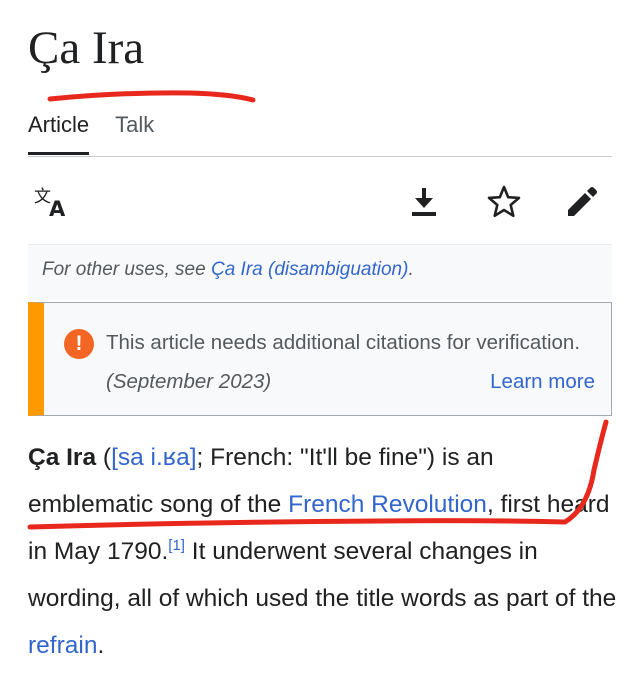 This screenshot has width=640, height=686. What do you see at coordinates (104, 457) in the screenshot?
I see `paren-text: (` at bounding box center [104, 457].